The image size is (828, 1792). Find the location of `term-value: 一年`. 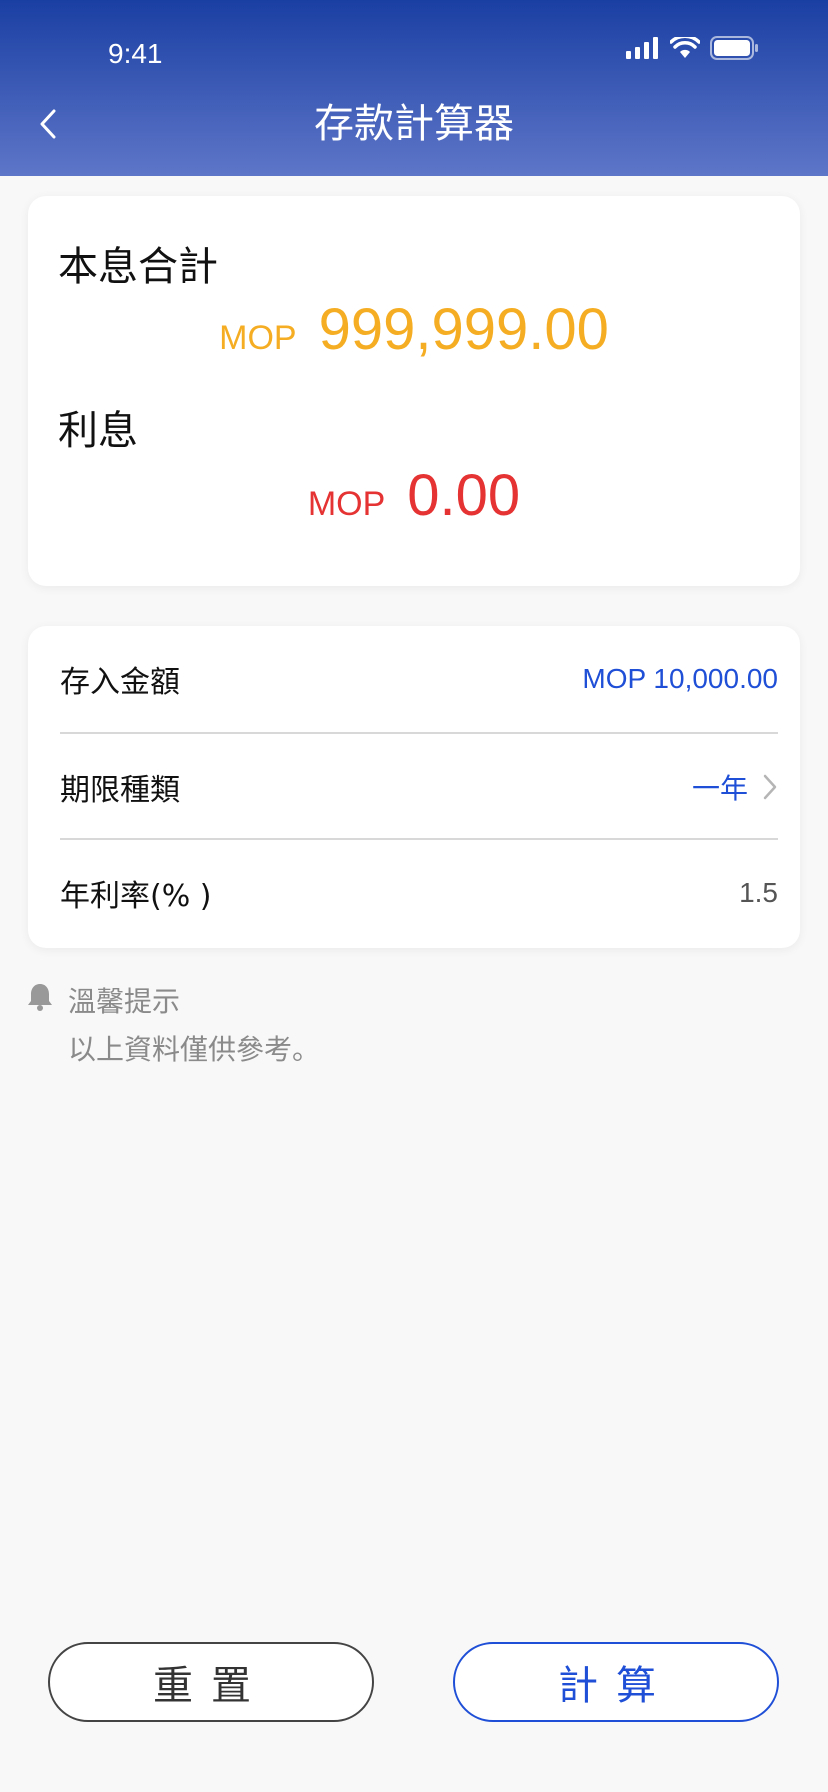

term-value: 一年 is located at coordinates (719, 788).